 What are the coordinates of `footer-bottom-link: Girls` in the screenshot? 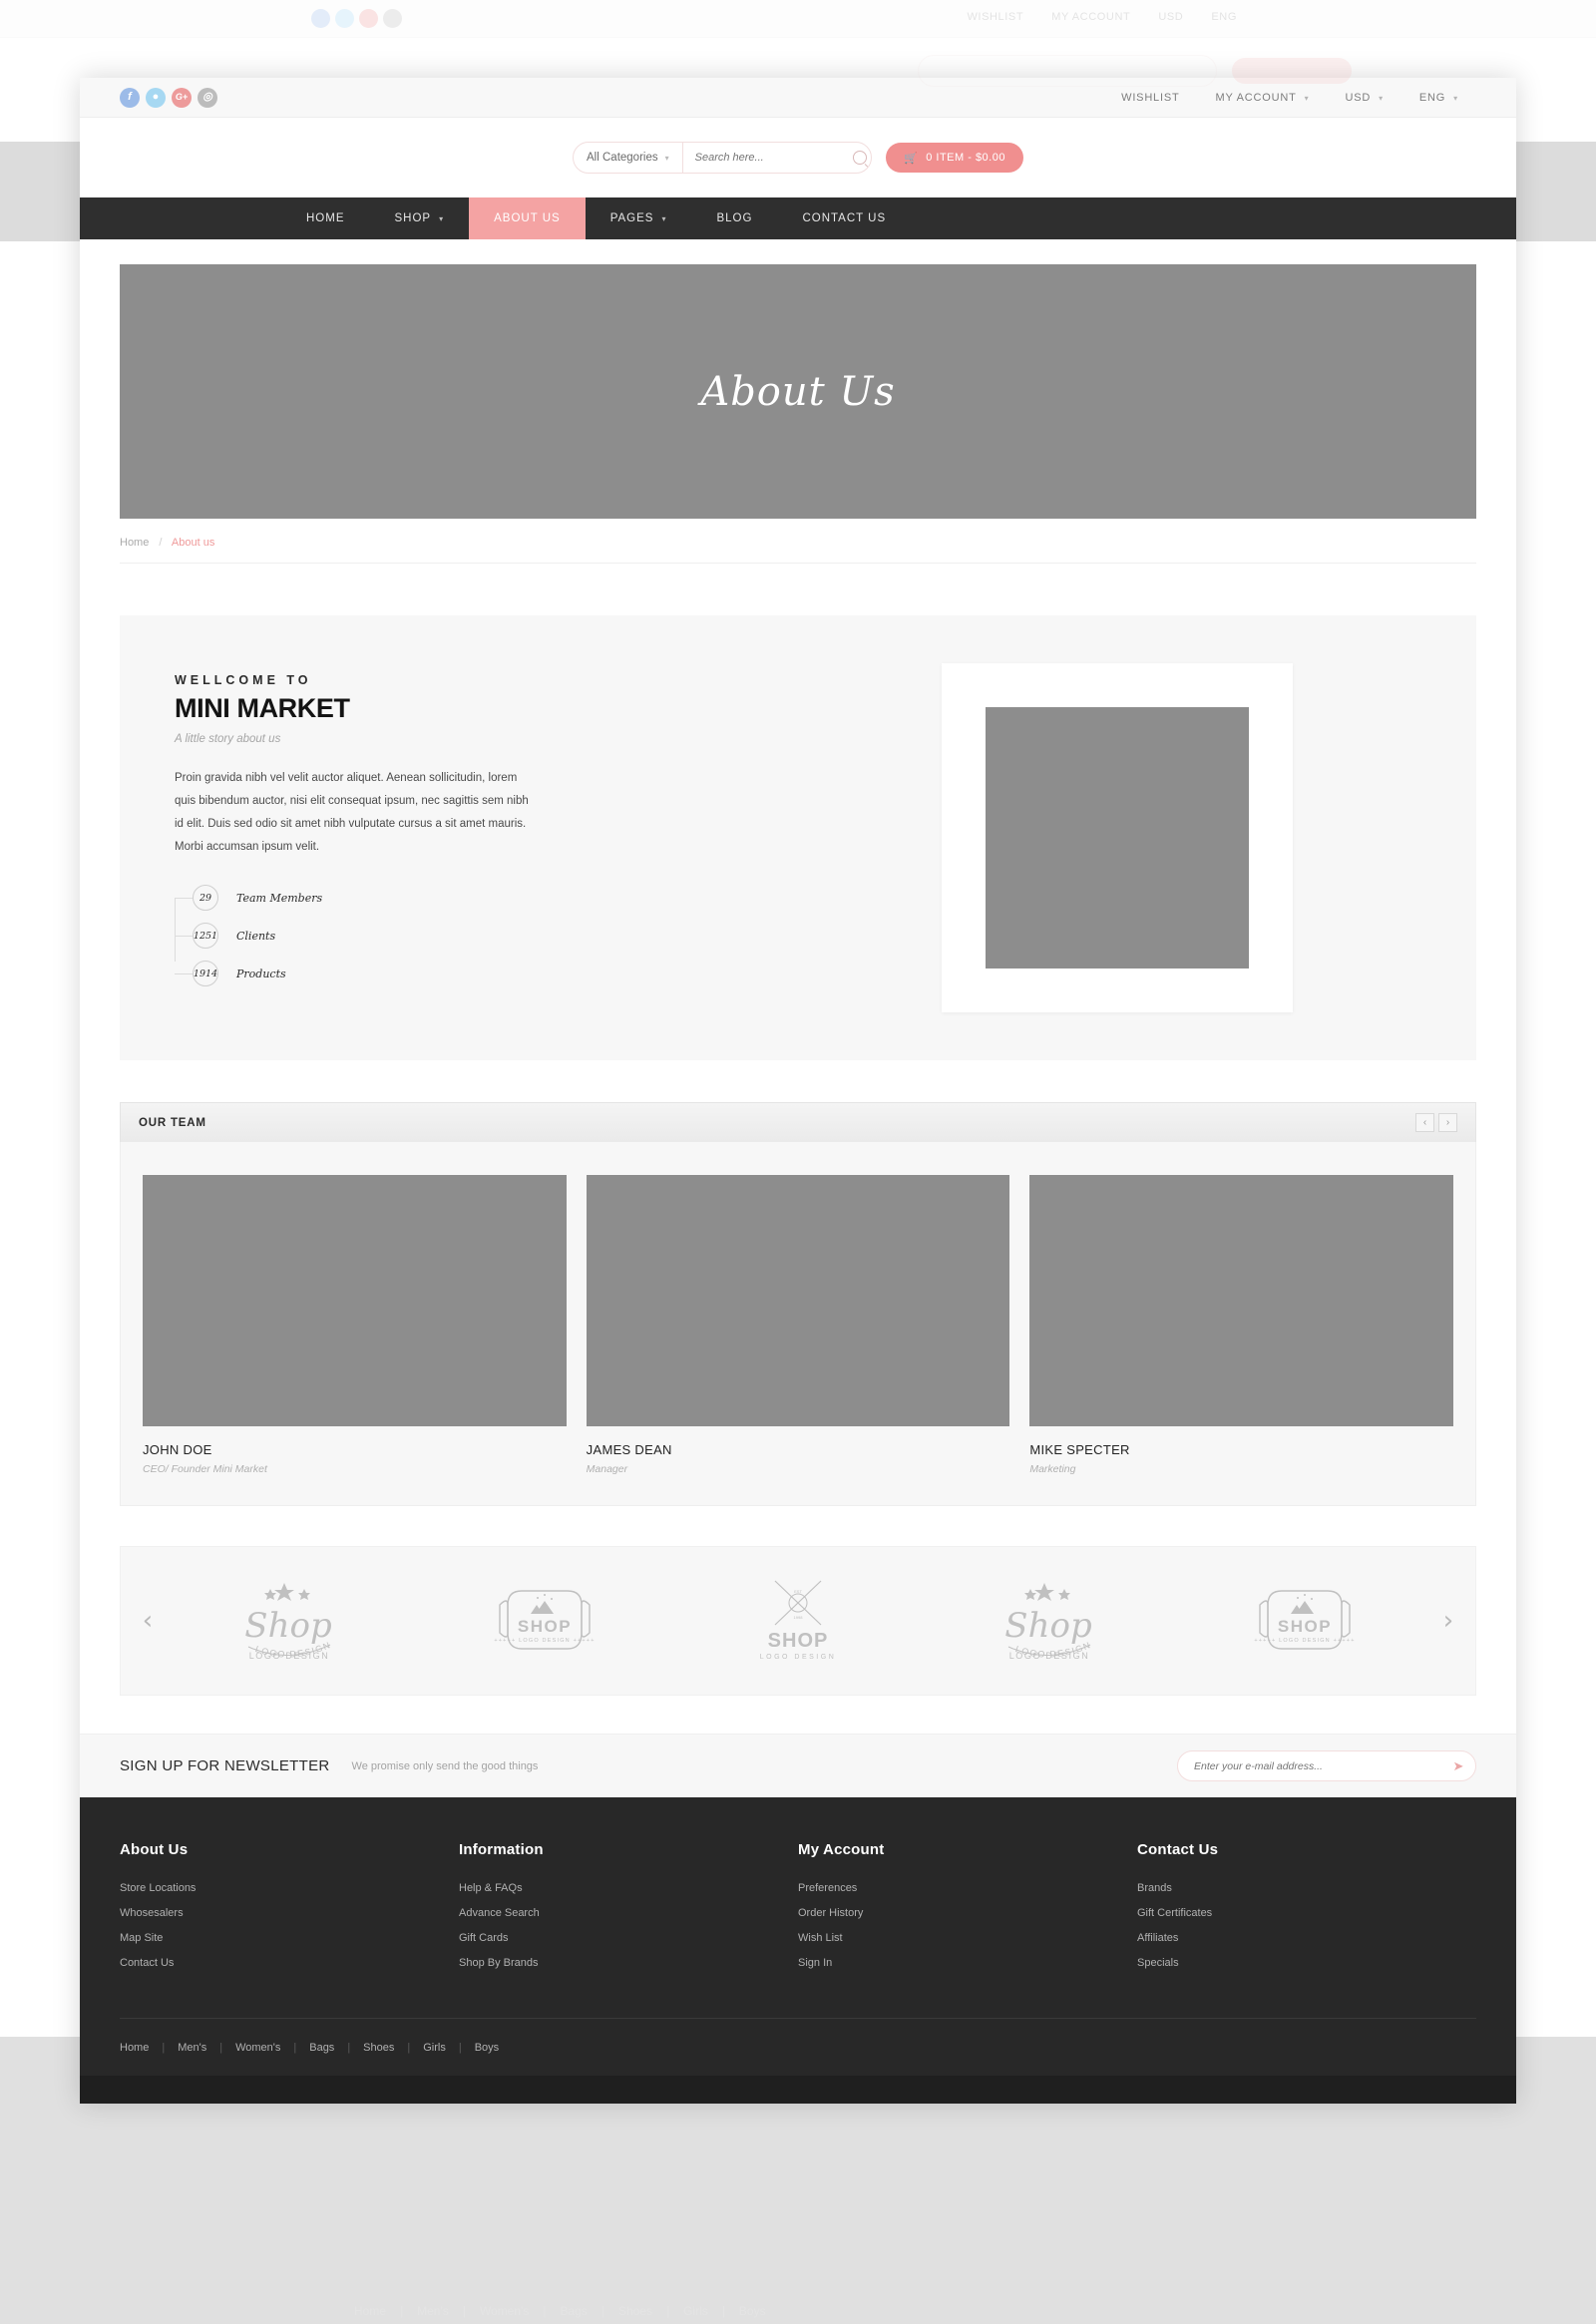 It's located at (434, 2048).